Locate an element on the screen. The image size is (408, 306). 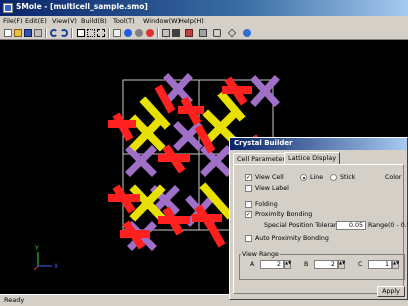
folding-label: Folding is located at coordinates (266, 204).